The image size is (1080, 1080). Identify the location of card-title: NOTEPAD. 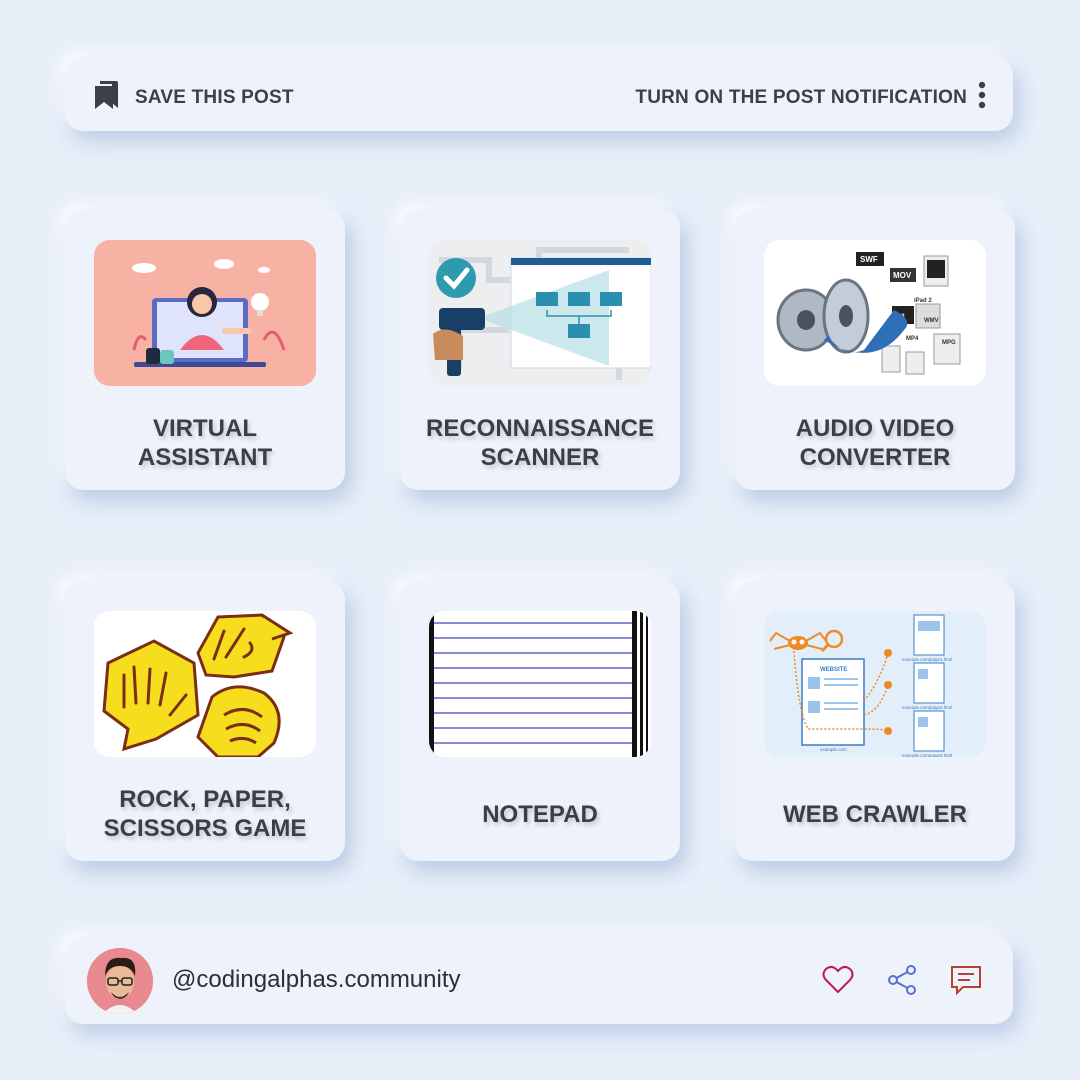
(540, 814).